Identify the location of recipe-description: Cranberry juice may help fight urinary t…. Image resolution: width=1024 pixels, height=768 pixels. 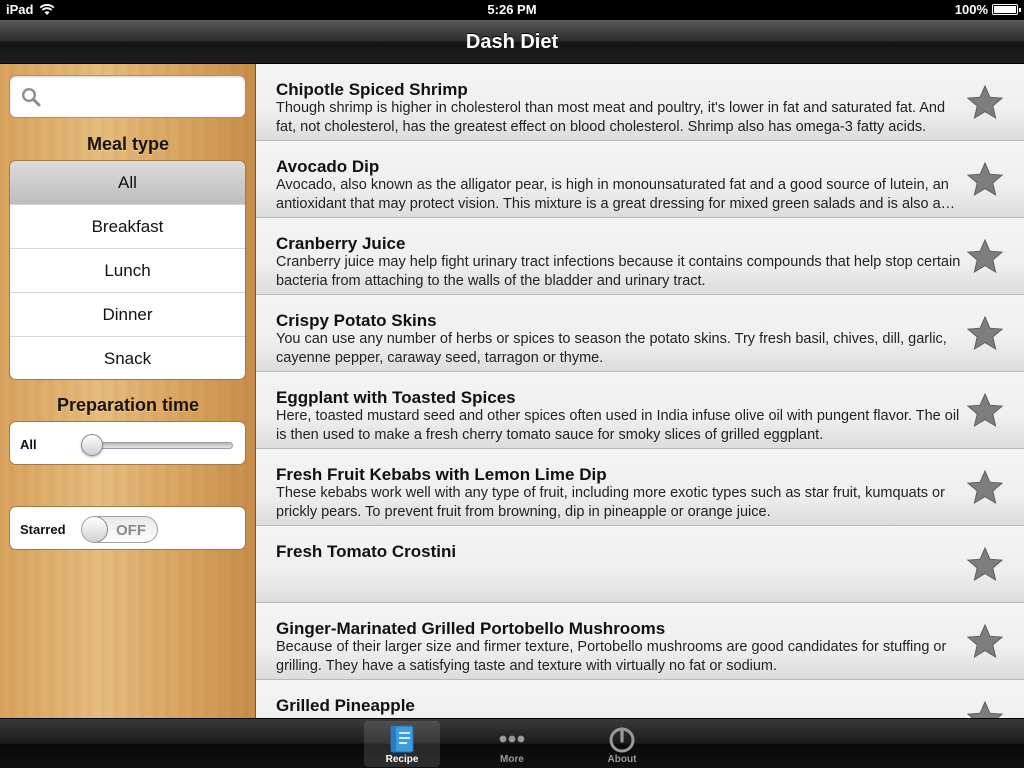
(618, 271).